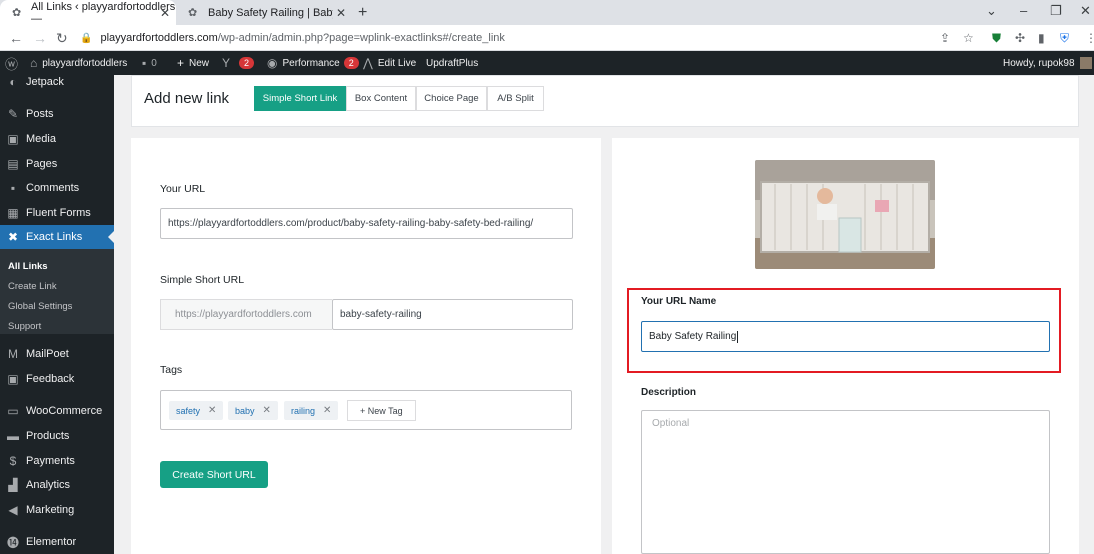 The image size is (1094, 554). Describe the element at coordinates (50, 461) in the screenshot. I see `sidebar-item-label: Payments` at that location.